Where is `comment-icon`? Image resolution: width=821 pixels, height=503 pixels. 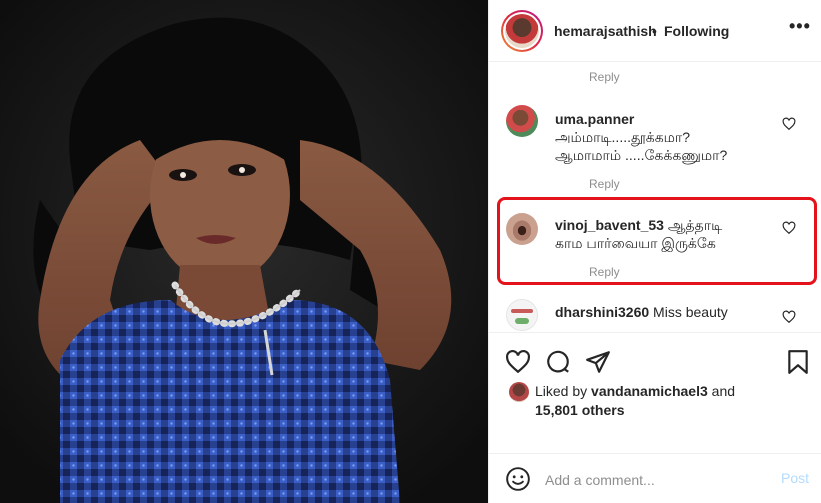
comment-icon is located at coordinates (558, 362).